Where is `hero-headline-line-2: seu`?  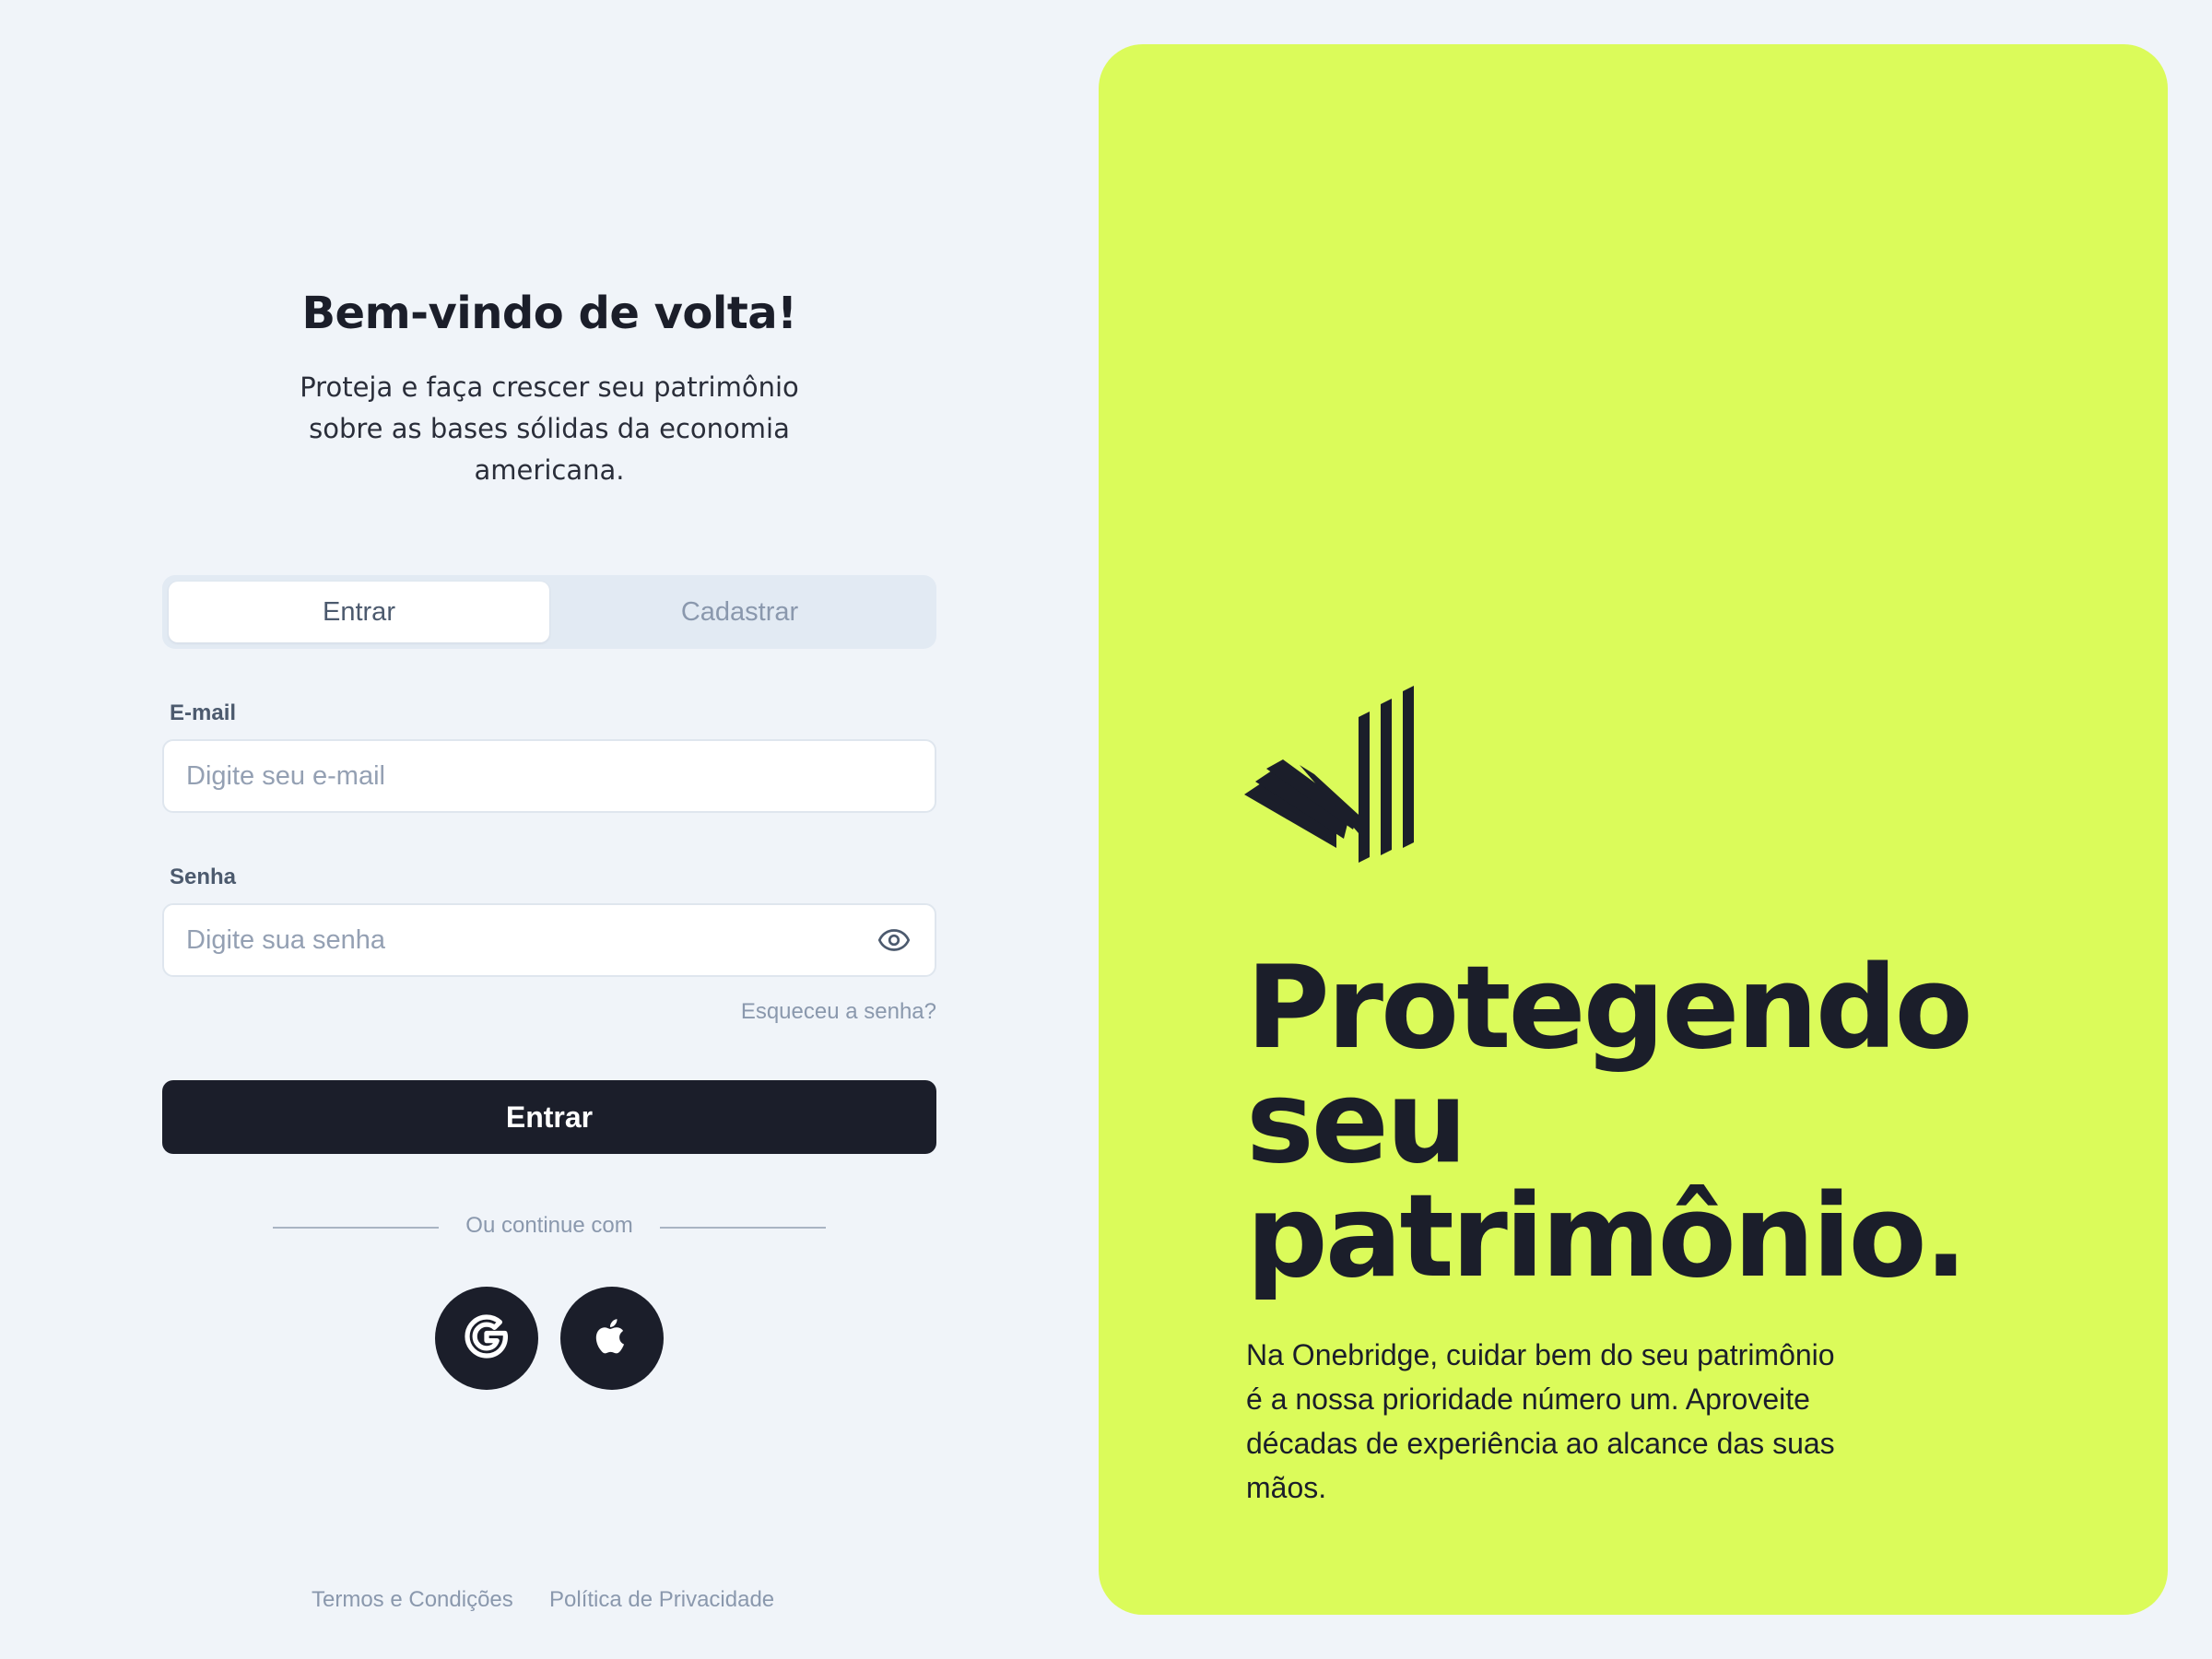
hero-headline-line-2: seu is located at coordinates (1356, 1122).